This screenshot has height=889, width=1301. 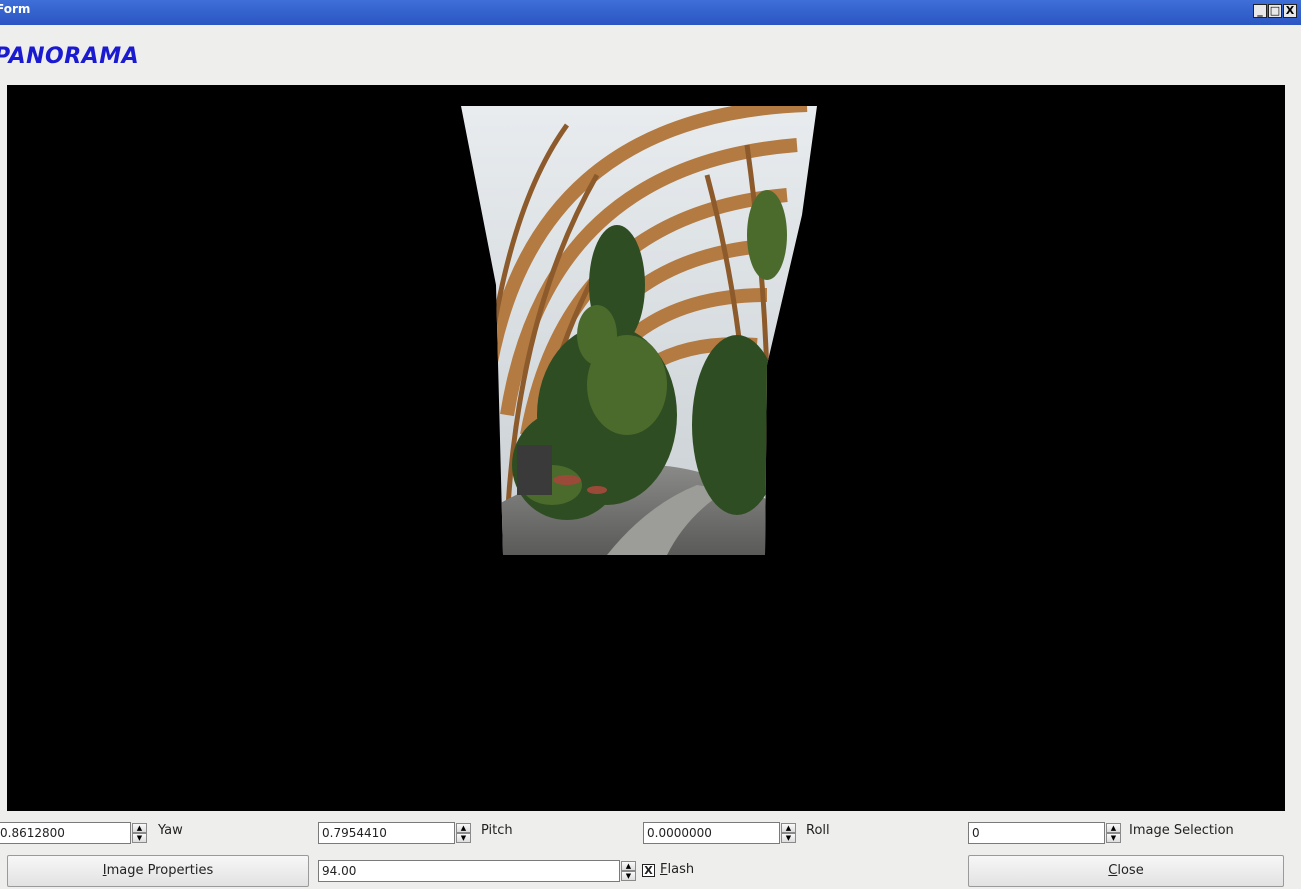 I want to click on image-selection-stepper: ▲ ▼, so click(x=1113, y=833).